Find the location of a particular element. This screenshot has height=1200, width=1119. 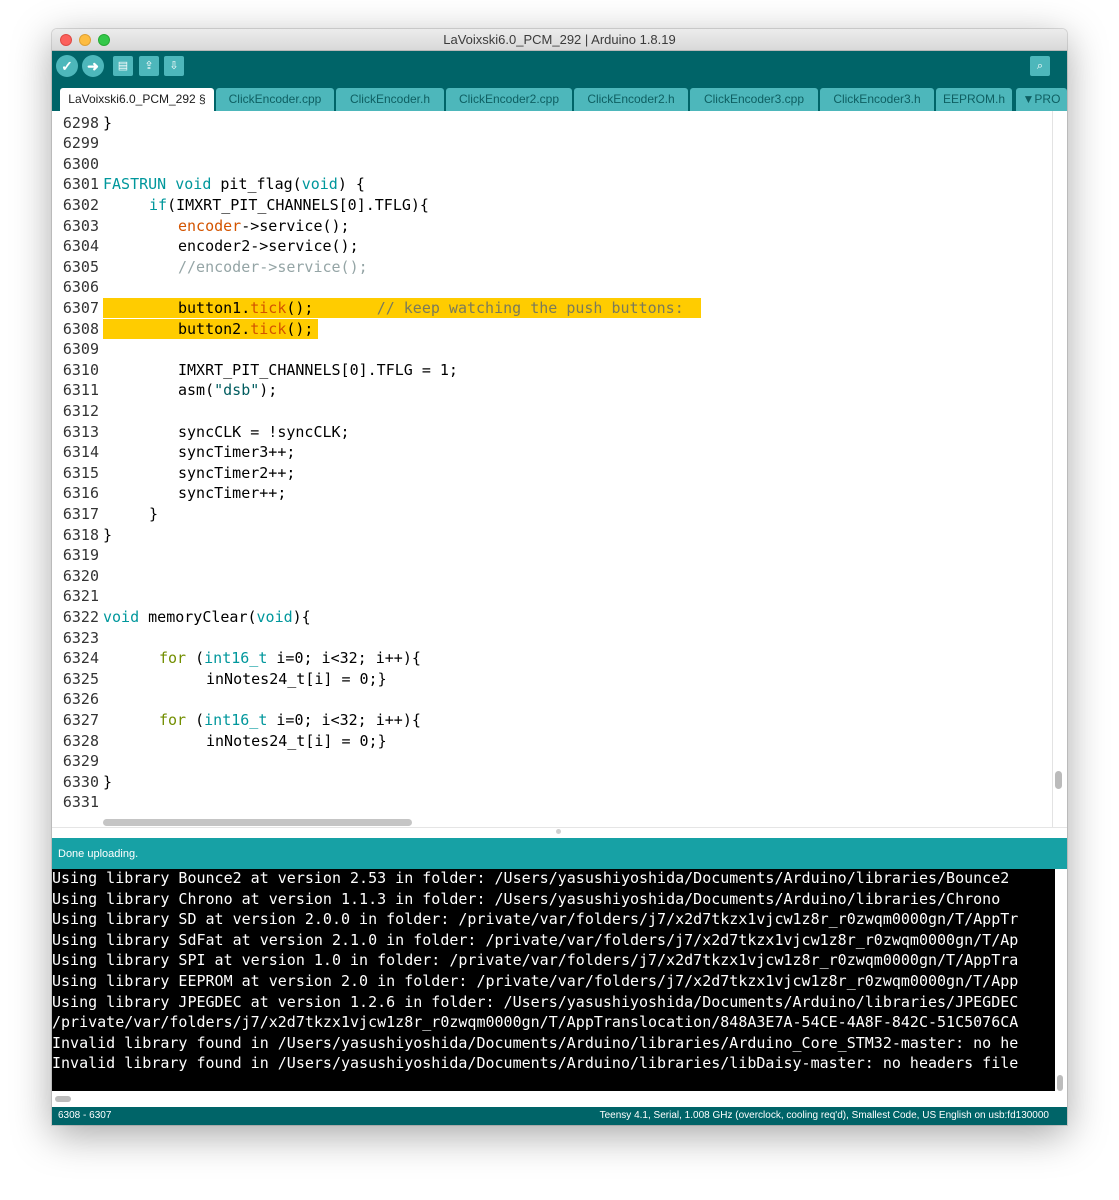

line-number: 6315 is located at coordinates (80, 472).